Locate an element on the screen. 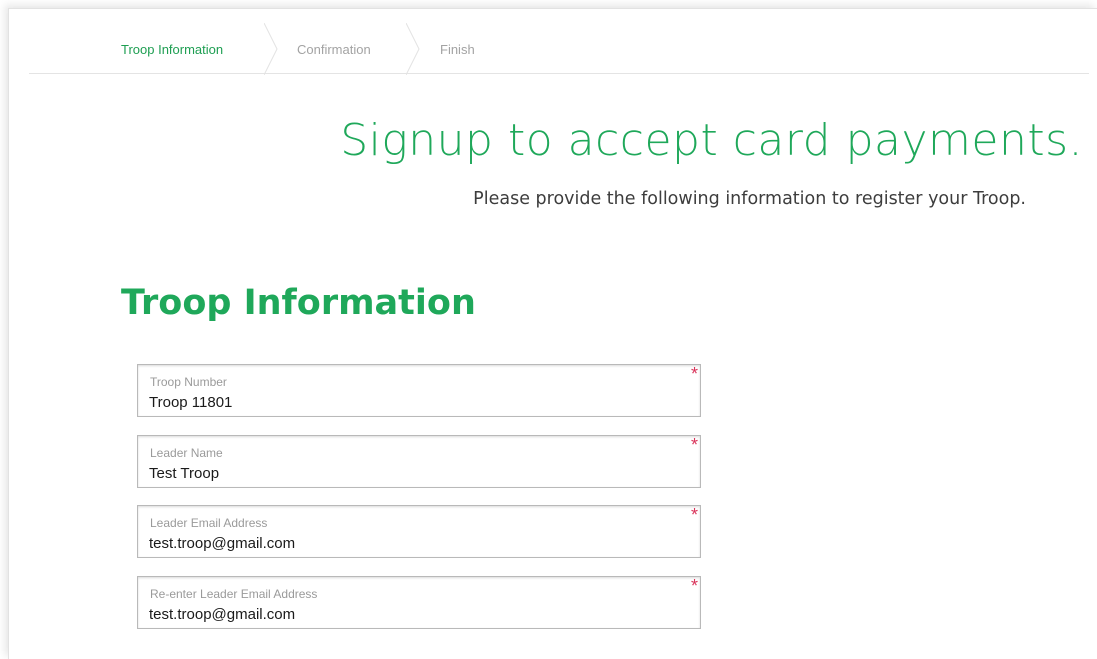  section-title: Troop Information is located at coordinates (298, 303).